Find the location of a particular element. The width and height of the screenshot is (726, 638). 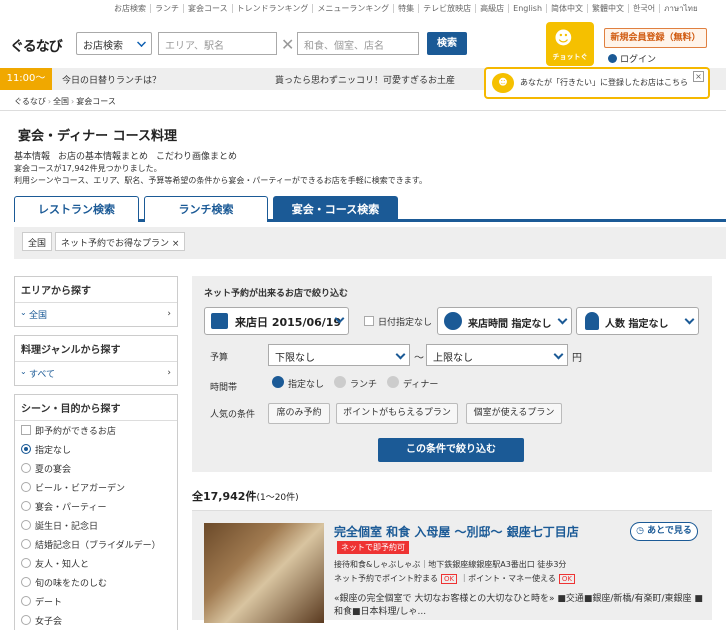

scene-option: 指定なし is located at coordinates (96, 449).